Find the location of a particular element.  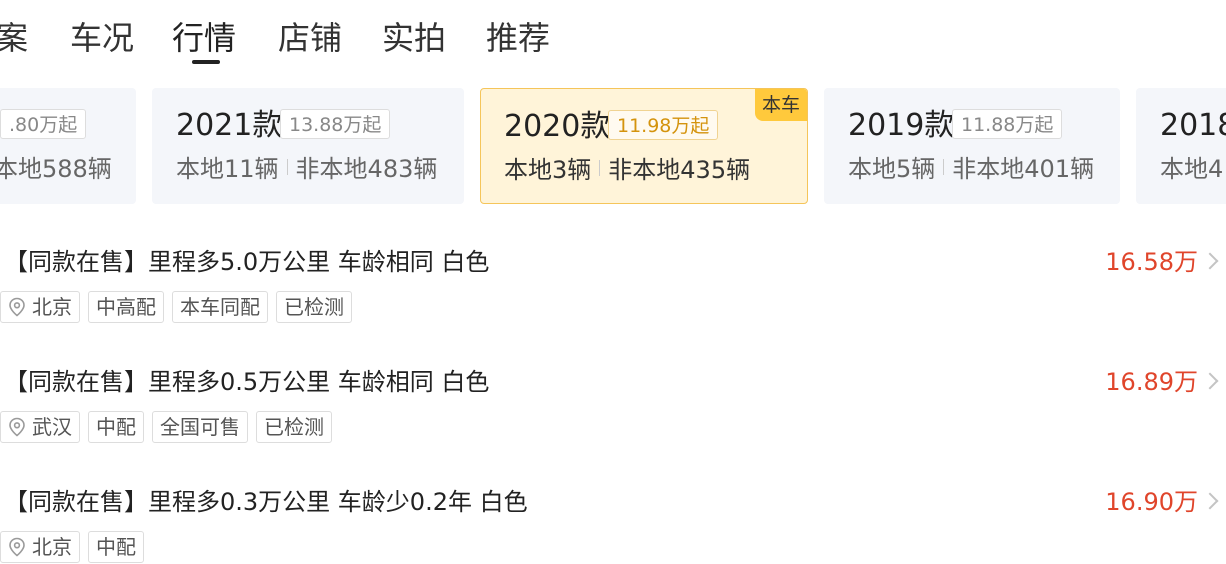

year-card-partial-left: .80万起 本地588辆 is located at coordinates (68, 146).